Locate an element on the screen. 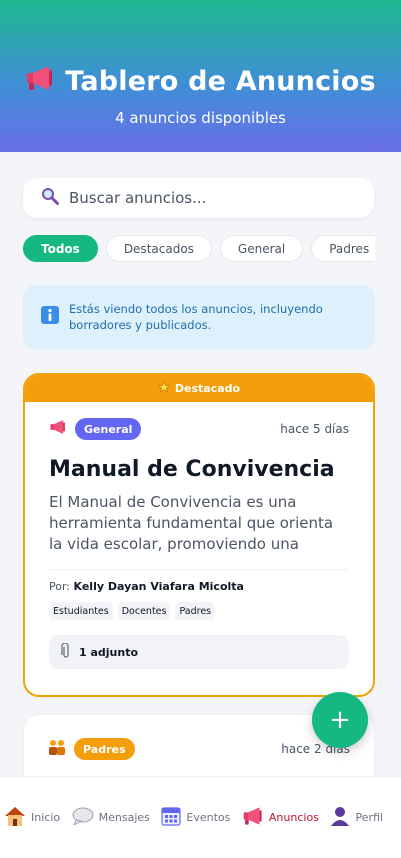 This screenshot has height=858, width=401. calendar-icon is located at coordinates (171, 817).